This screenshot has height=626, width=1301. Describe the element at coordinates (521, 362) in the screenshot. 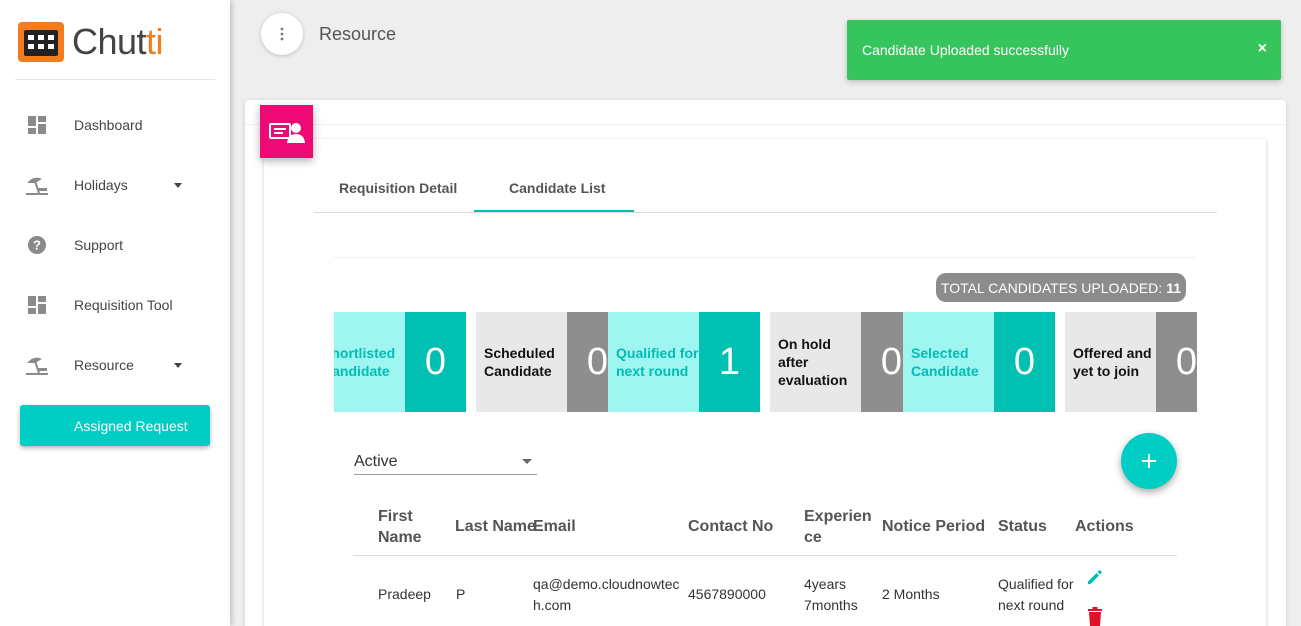

I see `stat-label: Scheduled Candidate` at that location.